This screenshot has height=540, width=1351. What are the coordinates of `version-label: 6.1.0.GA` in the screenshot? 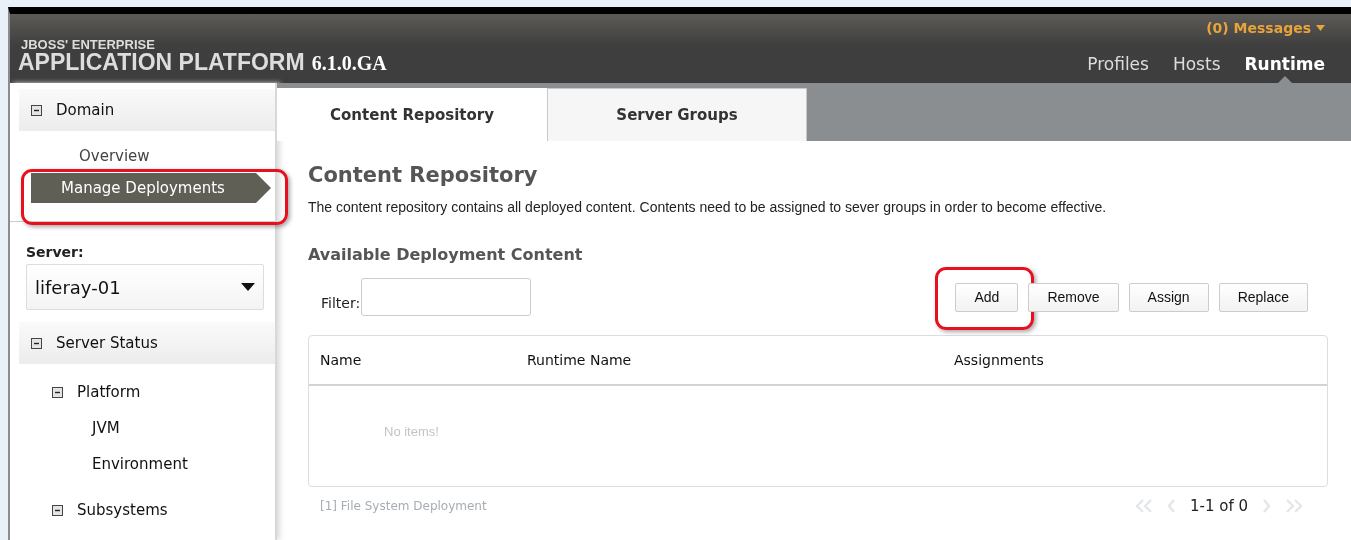 It's located at (349, 63).